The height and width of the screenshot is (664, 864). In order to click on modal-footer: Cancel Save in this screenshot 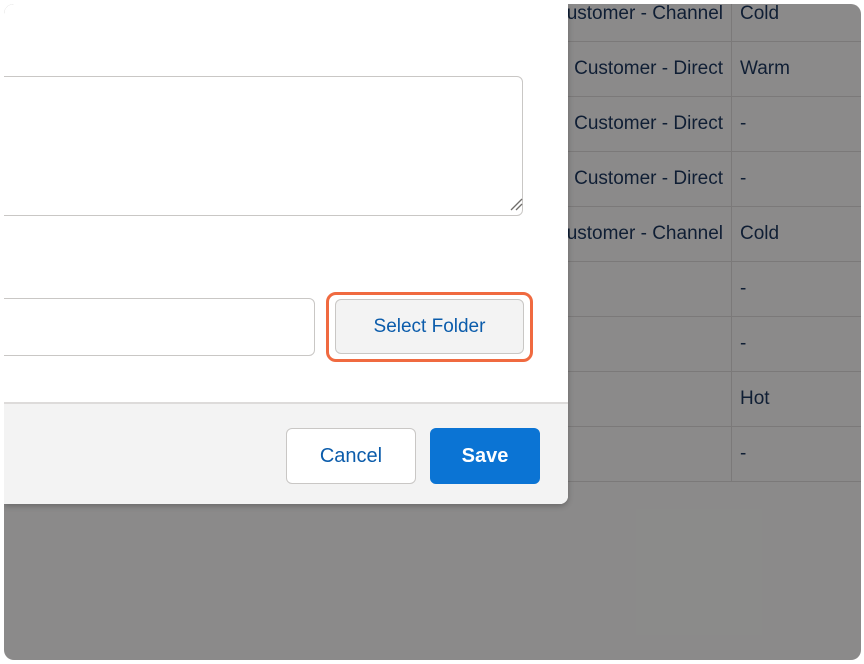, I will do `click(286, 453)`.